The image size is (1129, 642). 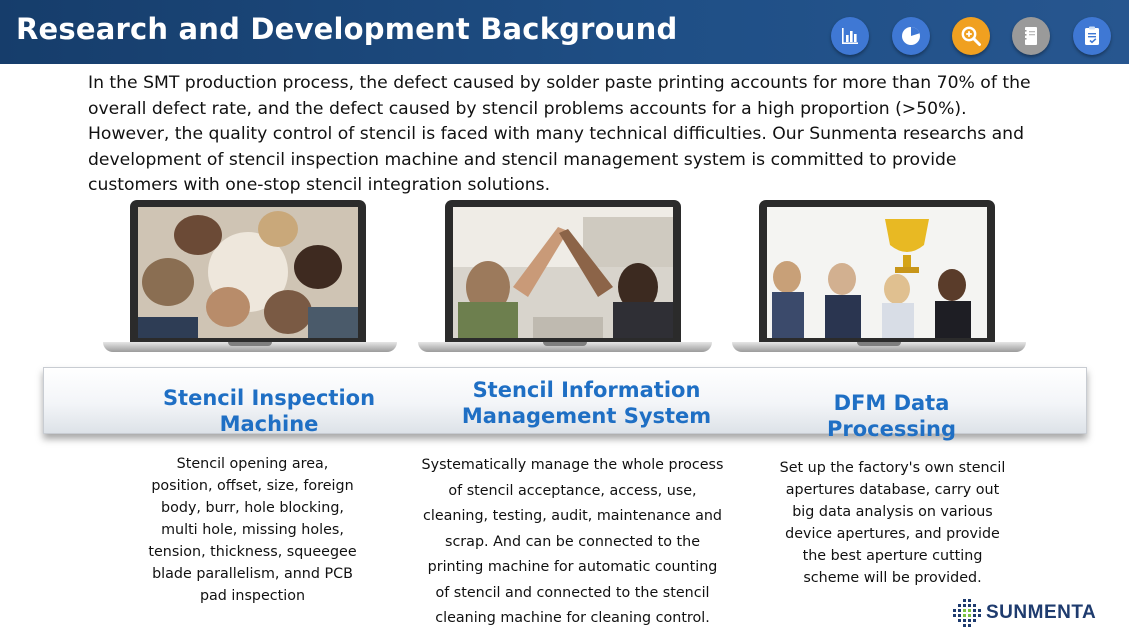 I want to click on header-bar: Research and Development Background, so click(x=564, y=32).